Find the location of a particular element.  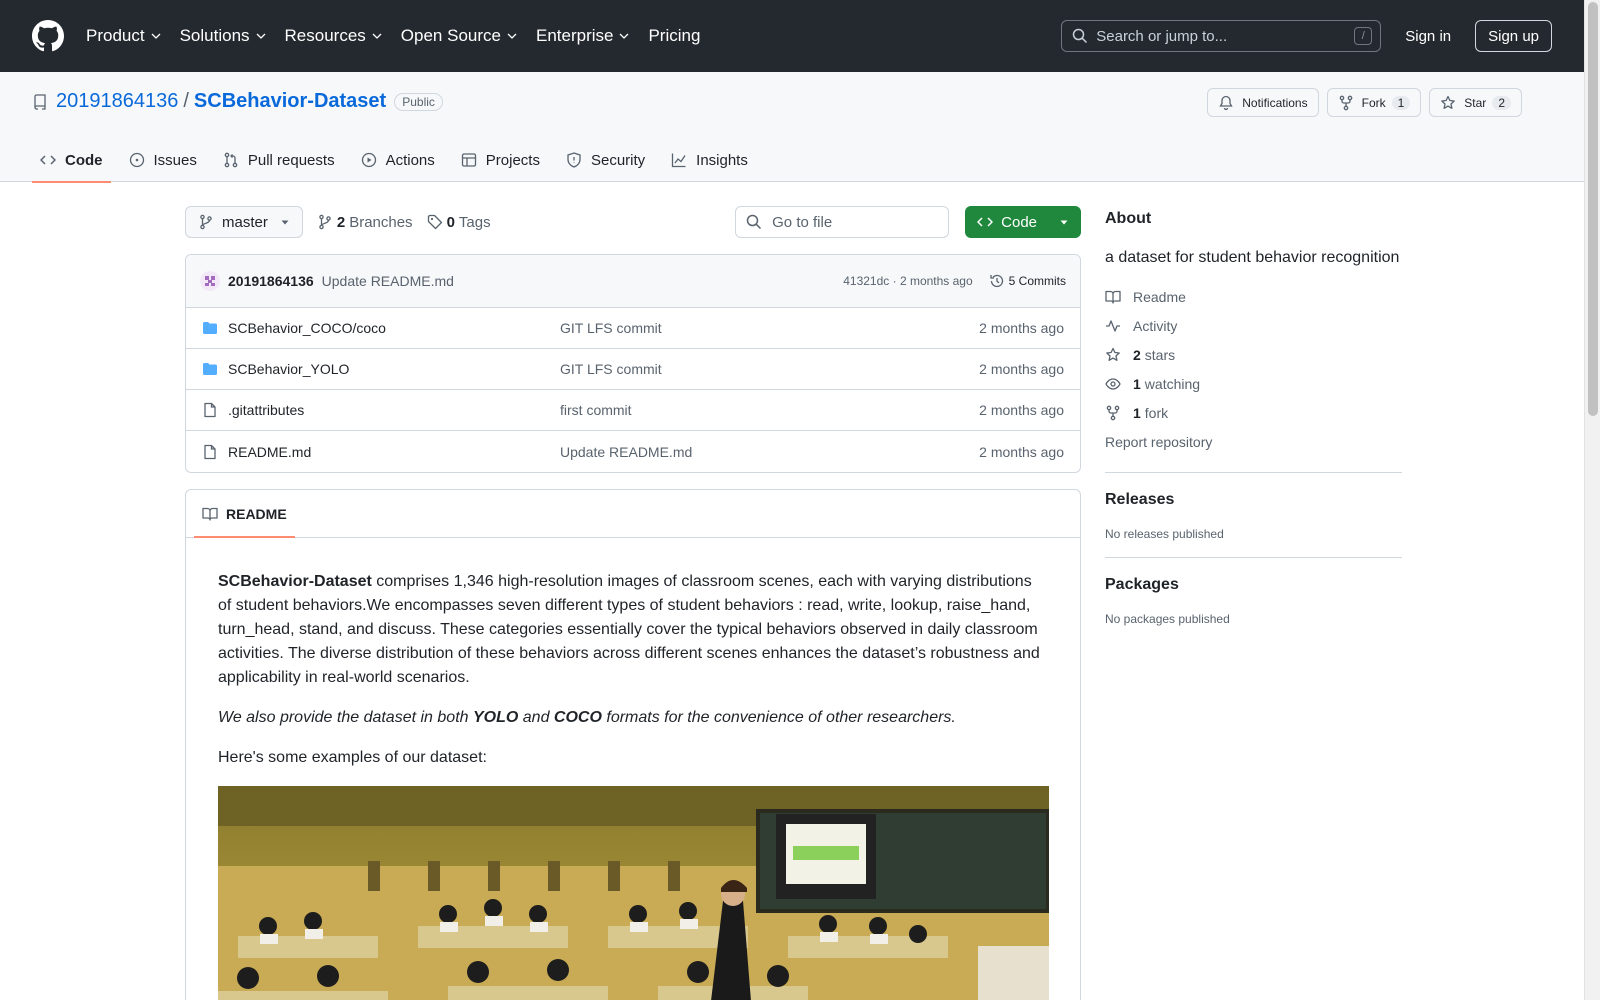

tag-icon is located at coordinates (434, 222).